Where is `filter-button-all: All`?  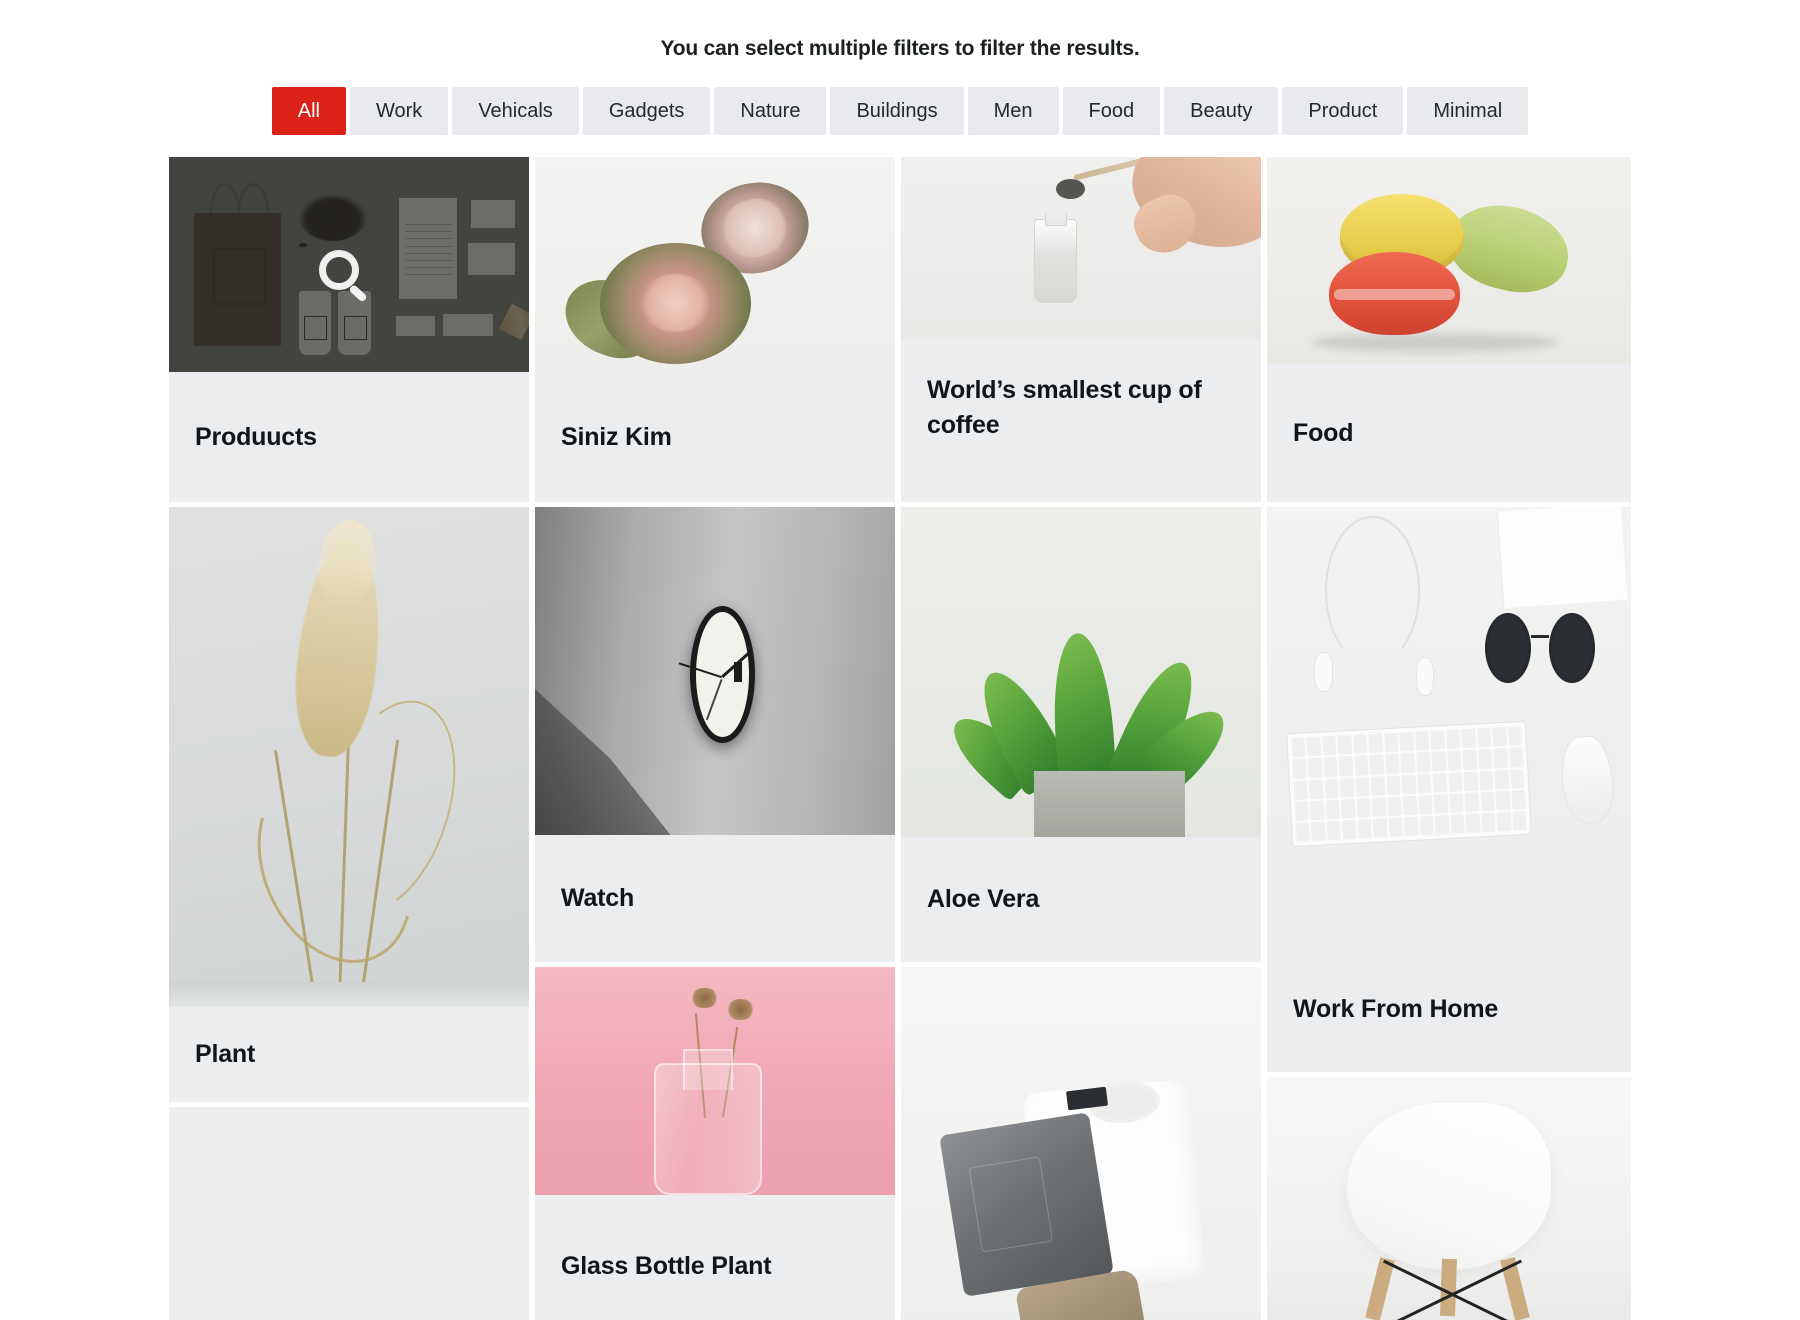
filter-button-all: All is located at coordinates (308, 111).